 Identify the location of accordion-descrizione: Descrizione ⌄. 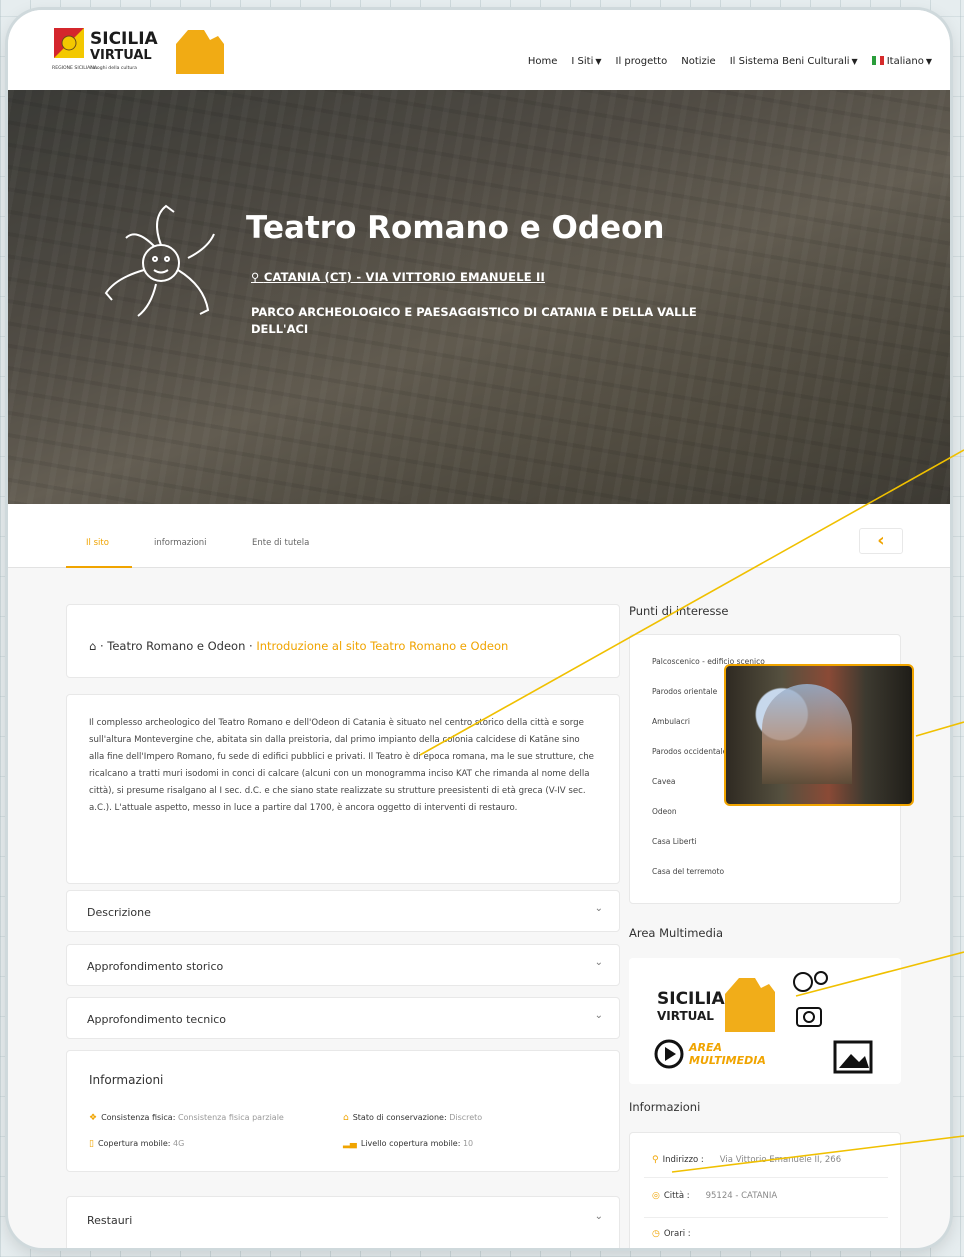
(343, 911).